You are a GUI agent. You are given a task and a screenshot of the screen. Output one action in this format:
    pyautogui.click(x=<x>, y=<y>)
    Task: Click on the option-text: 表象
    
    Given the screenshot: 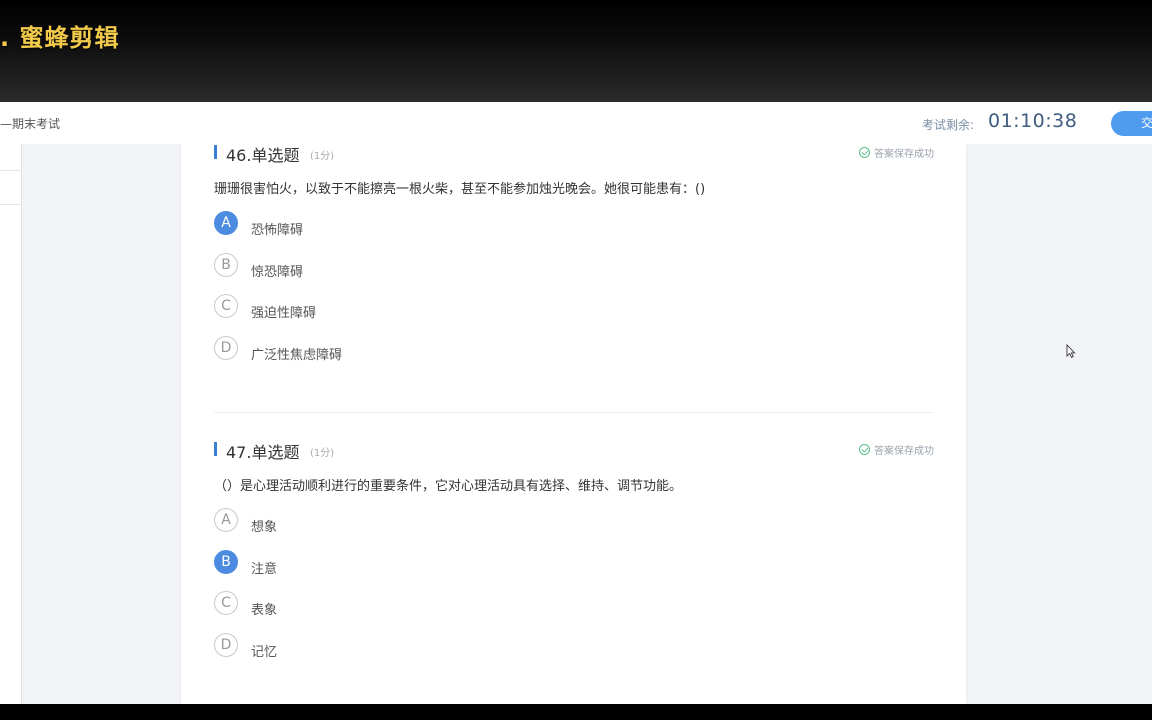 What is the action you would take?
    pyautogui.click(x=264, y=608)
    